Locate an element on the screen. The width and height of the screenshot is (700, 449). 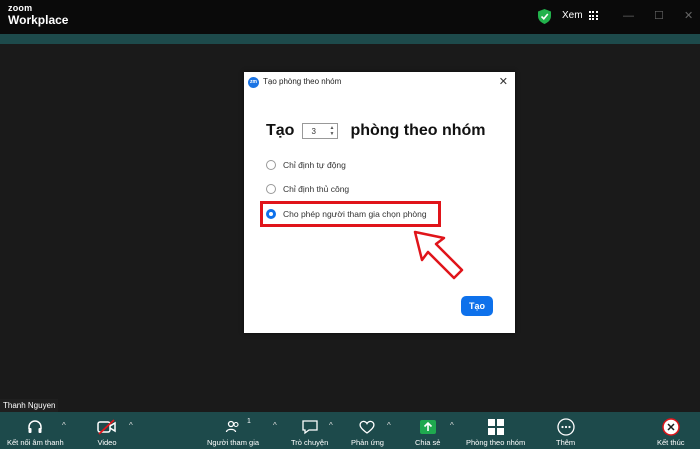
audio-button: Kết nối âm thanh is located at coordinates (35, 430).